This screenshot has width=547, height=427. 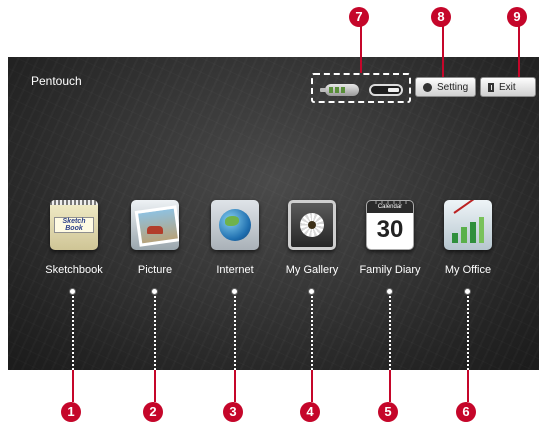 What do you see at coordinates (339, 90) in the screenshot?
I see `battery-icon` at bounding box center [339, 90].